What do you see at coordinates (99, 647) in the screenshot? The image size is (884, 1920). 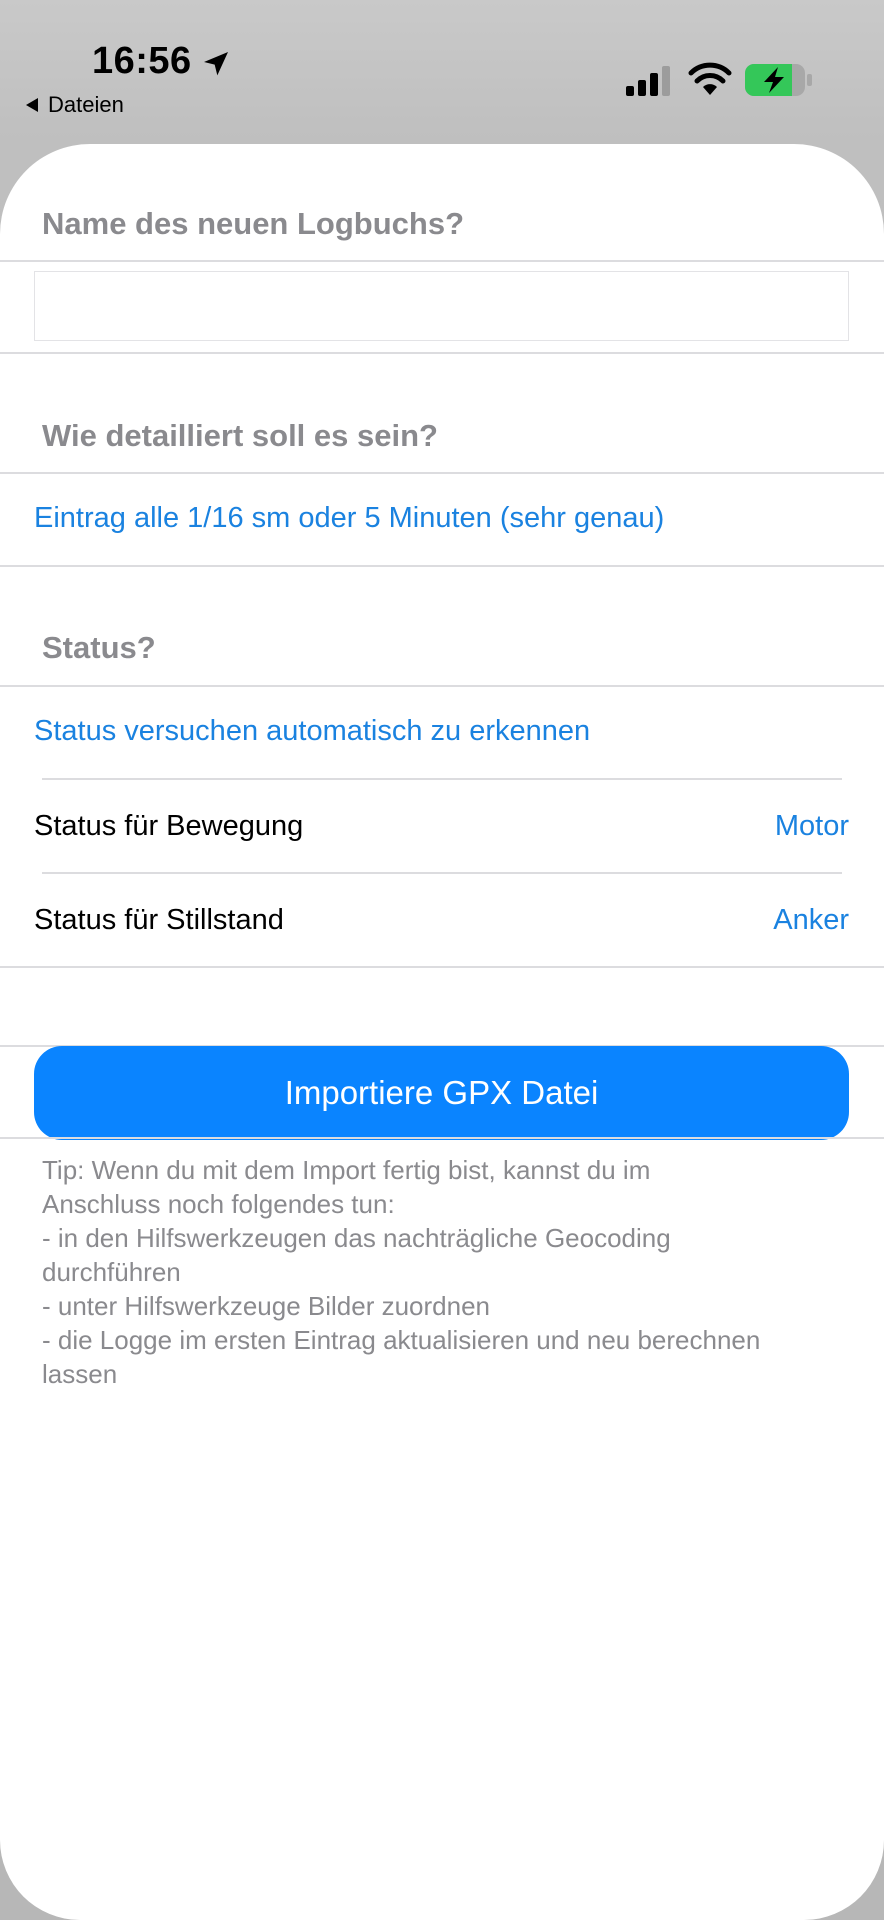 I see `status-section-header: Status?` at bounding box center [99, 647].